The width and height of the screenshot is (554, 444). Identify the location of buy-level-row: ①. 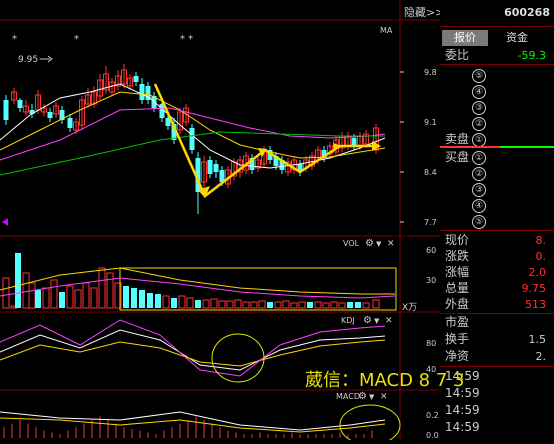
(465, 156).